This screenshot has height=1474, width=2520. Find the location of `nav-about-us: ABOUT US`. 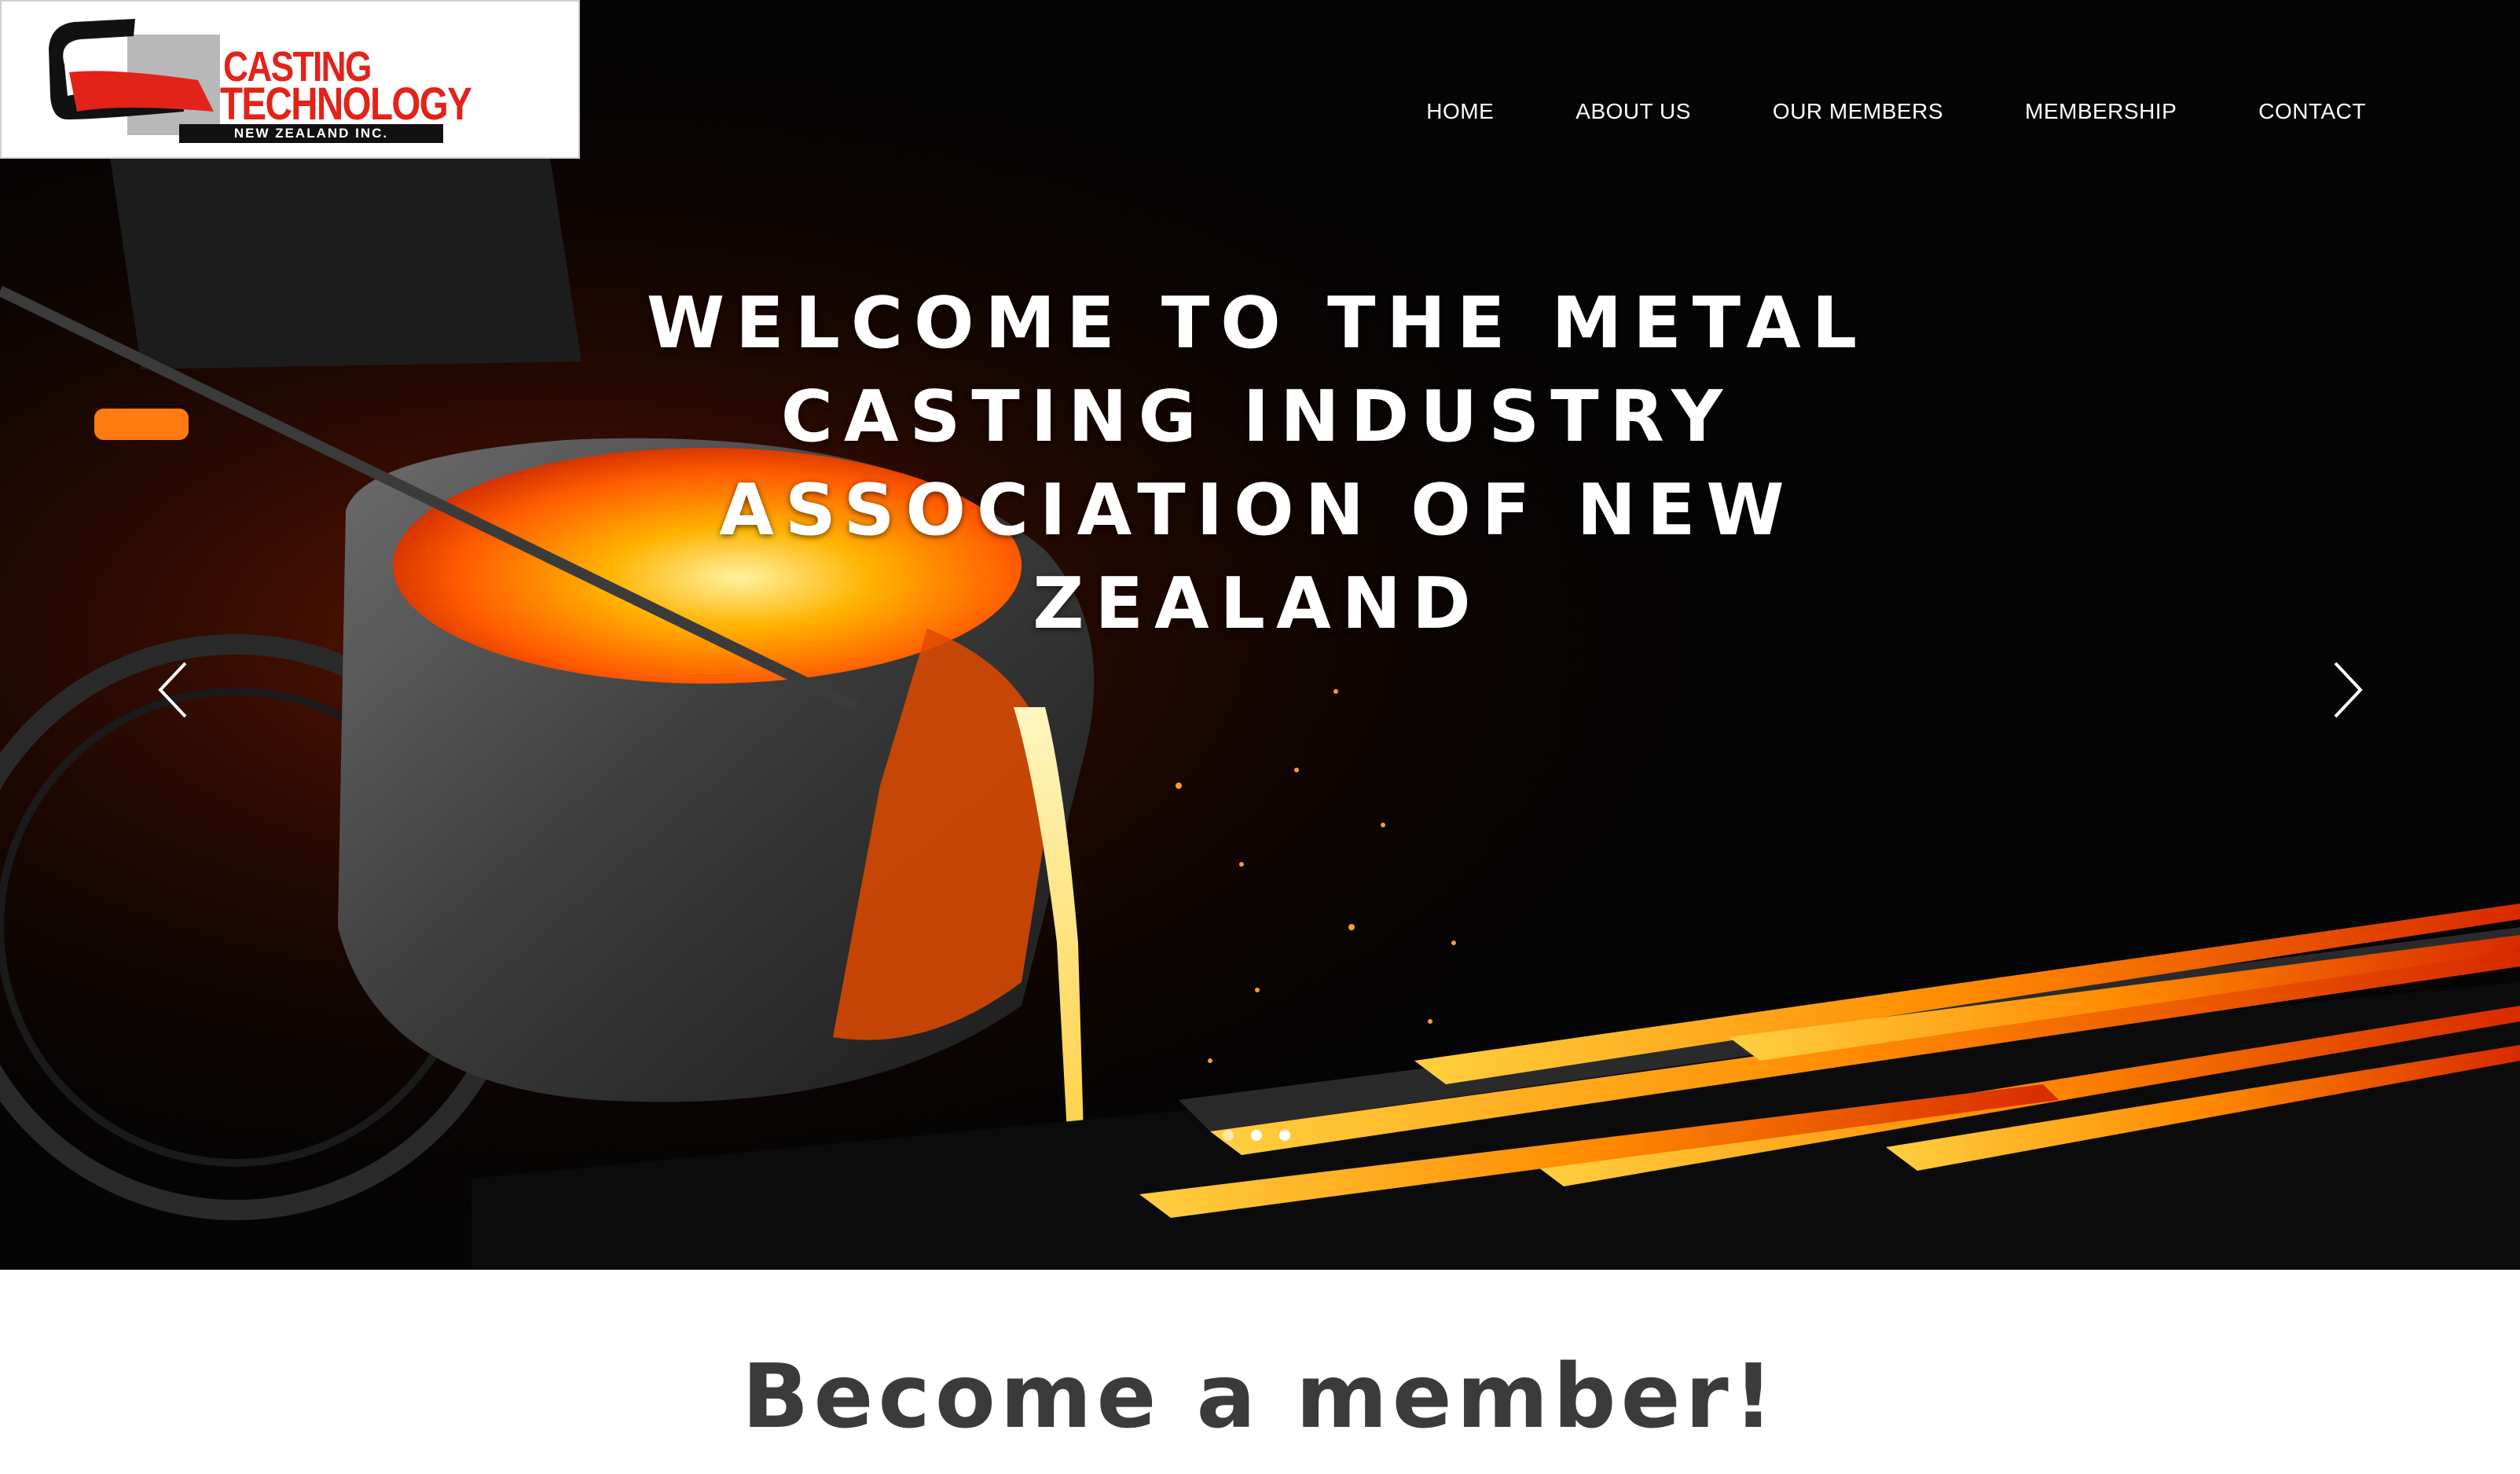

nav-about-us: ABOUT US is located at coordinates (1633, 111).